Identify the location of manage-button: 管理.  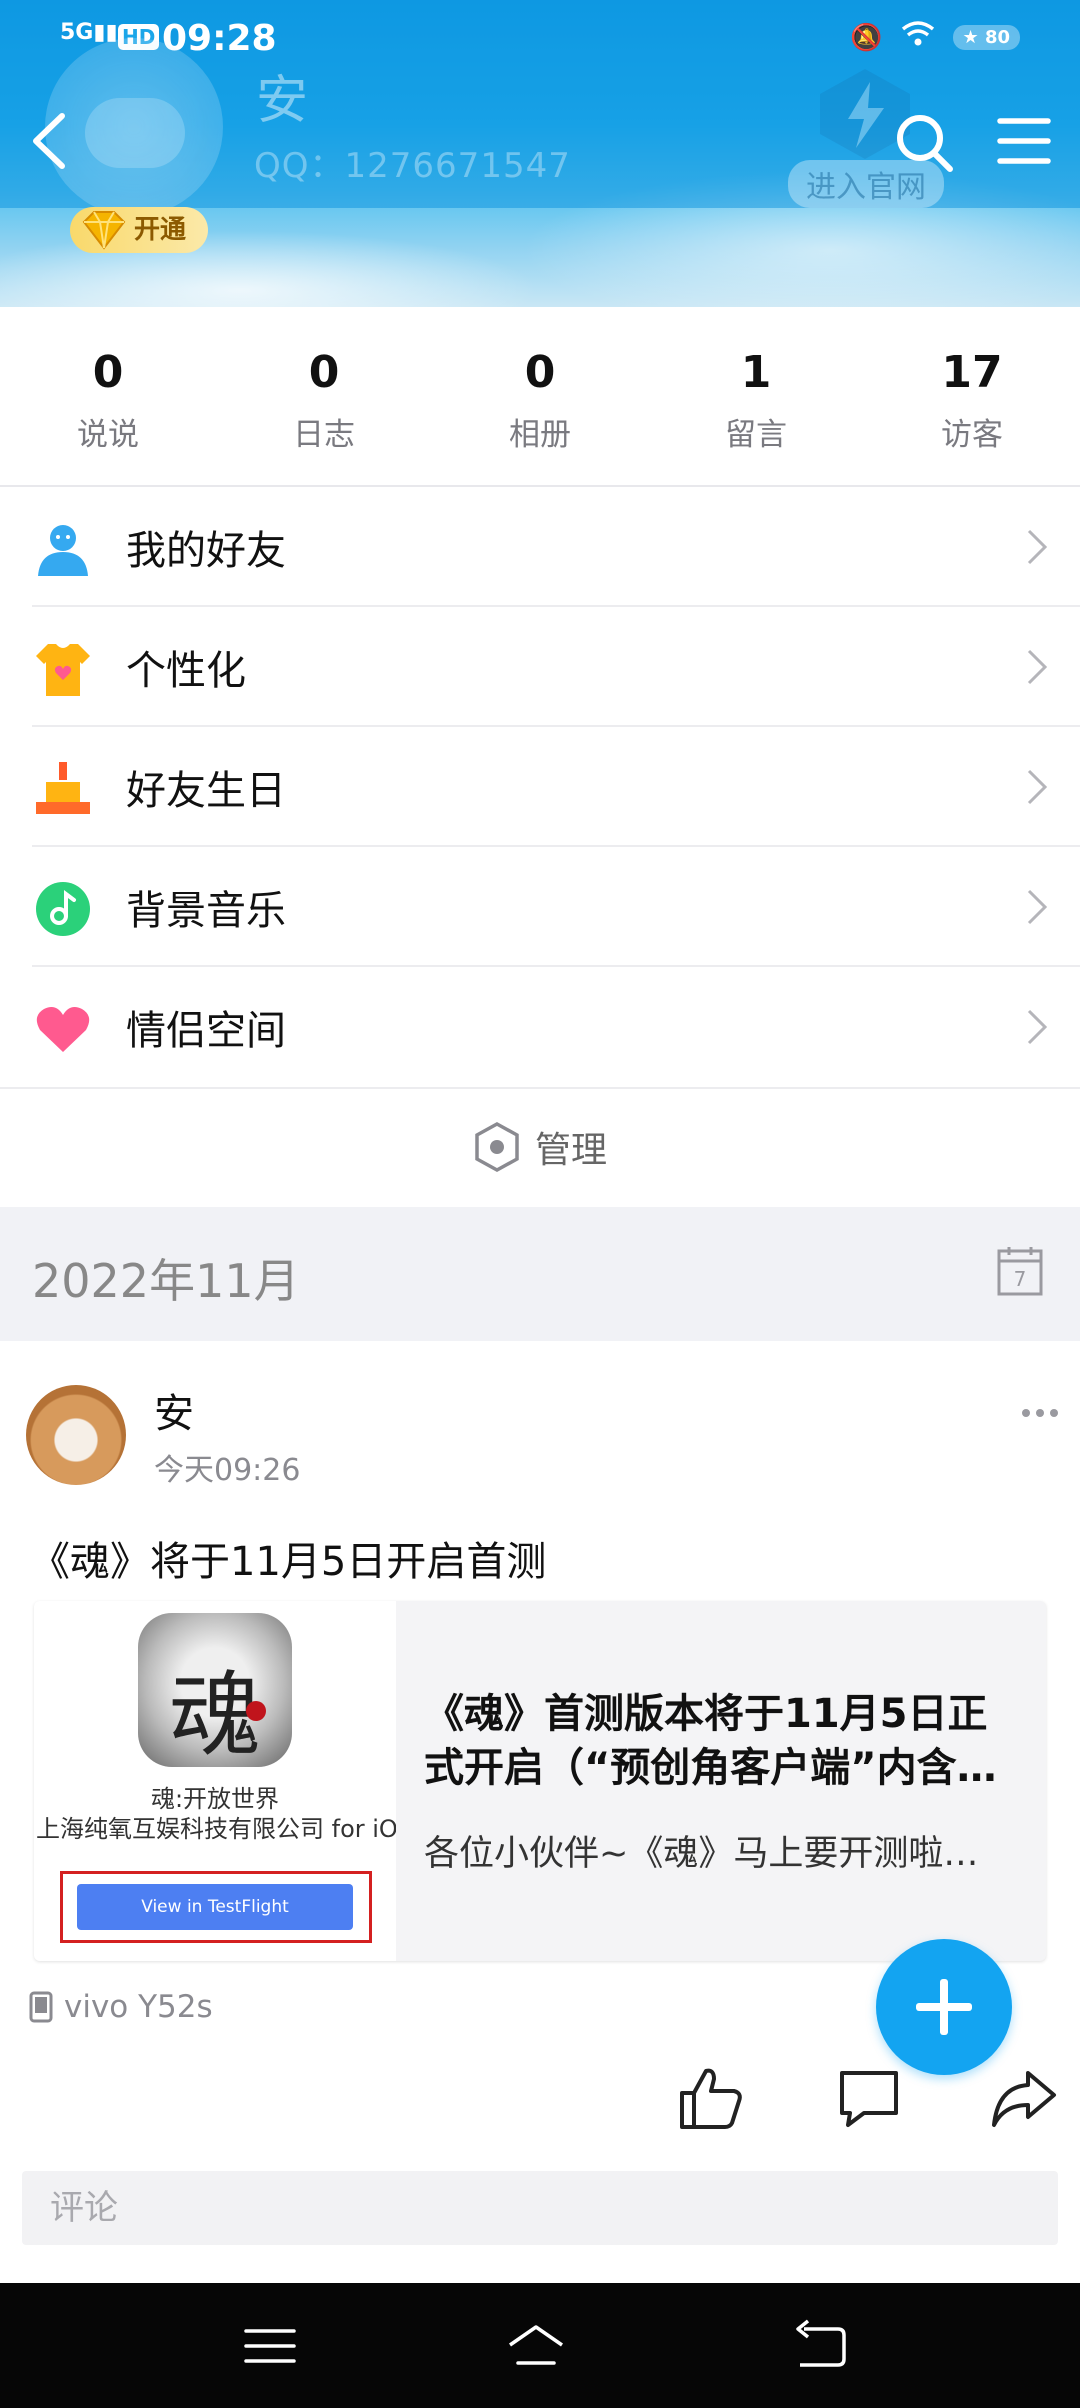
(540, 1146).